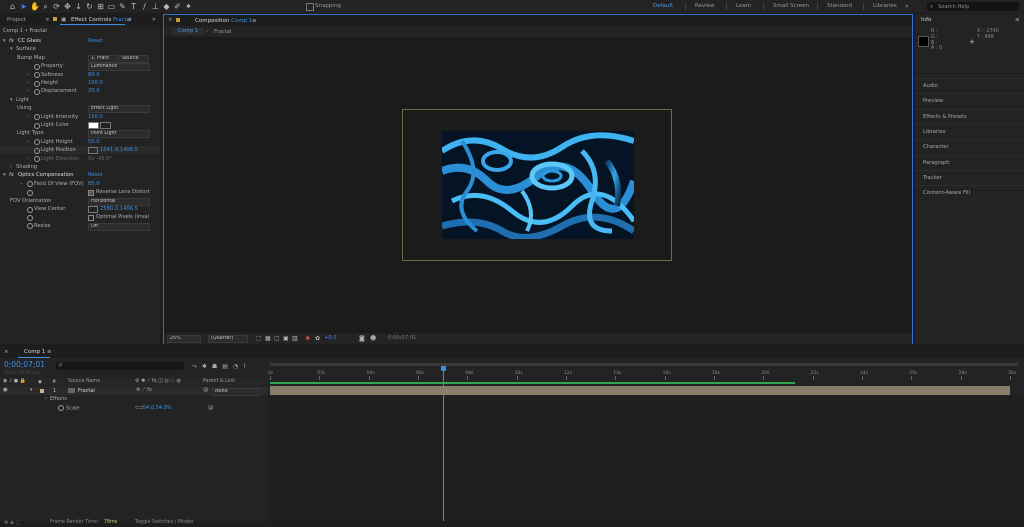  What do you see at coordinates (80, 175) in the screenshot?
I see `effect-row: ▾ fx Optics Compensation Reset` at bounding box center [80, 175].